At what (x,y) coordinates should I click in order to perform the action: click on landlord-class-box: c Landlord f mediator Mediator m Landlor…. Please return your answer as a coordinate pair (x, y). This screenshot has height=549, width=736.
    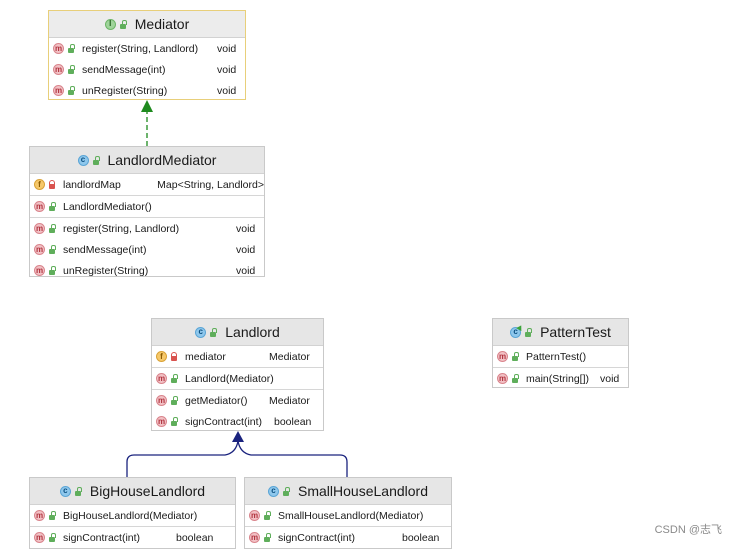
    Looking at the image, I should click on (237, 374).